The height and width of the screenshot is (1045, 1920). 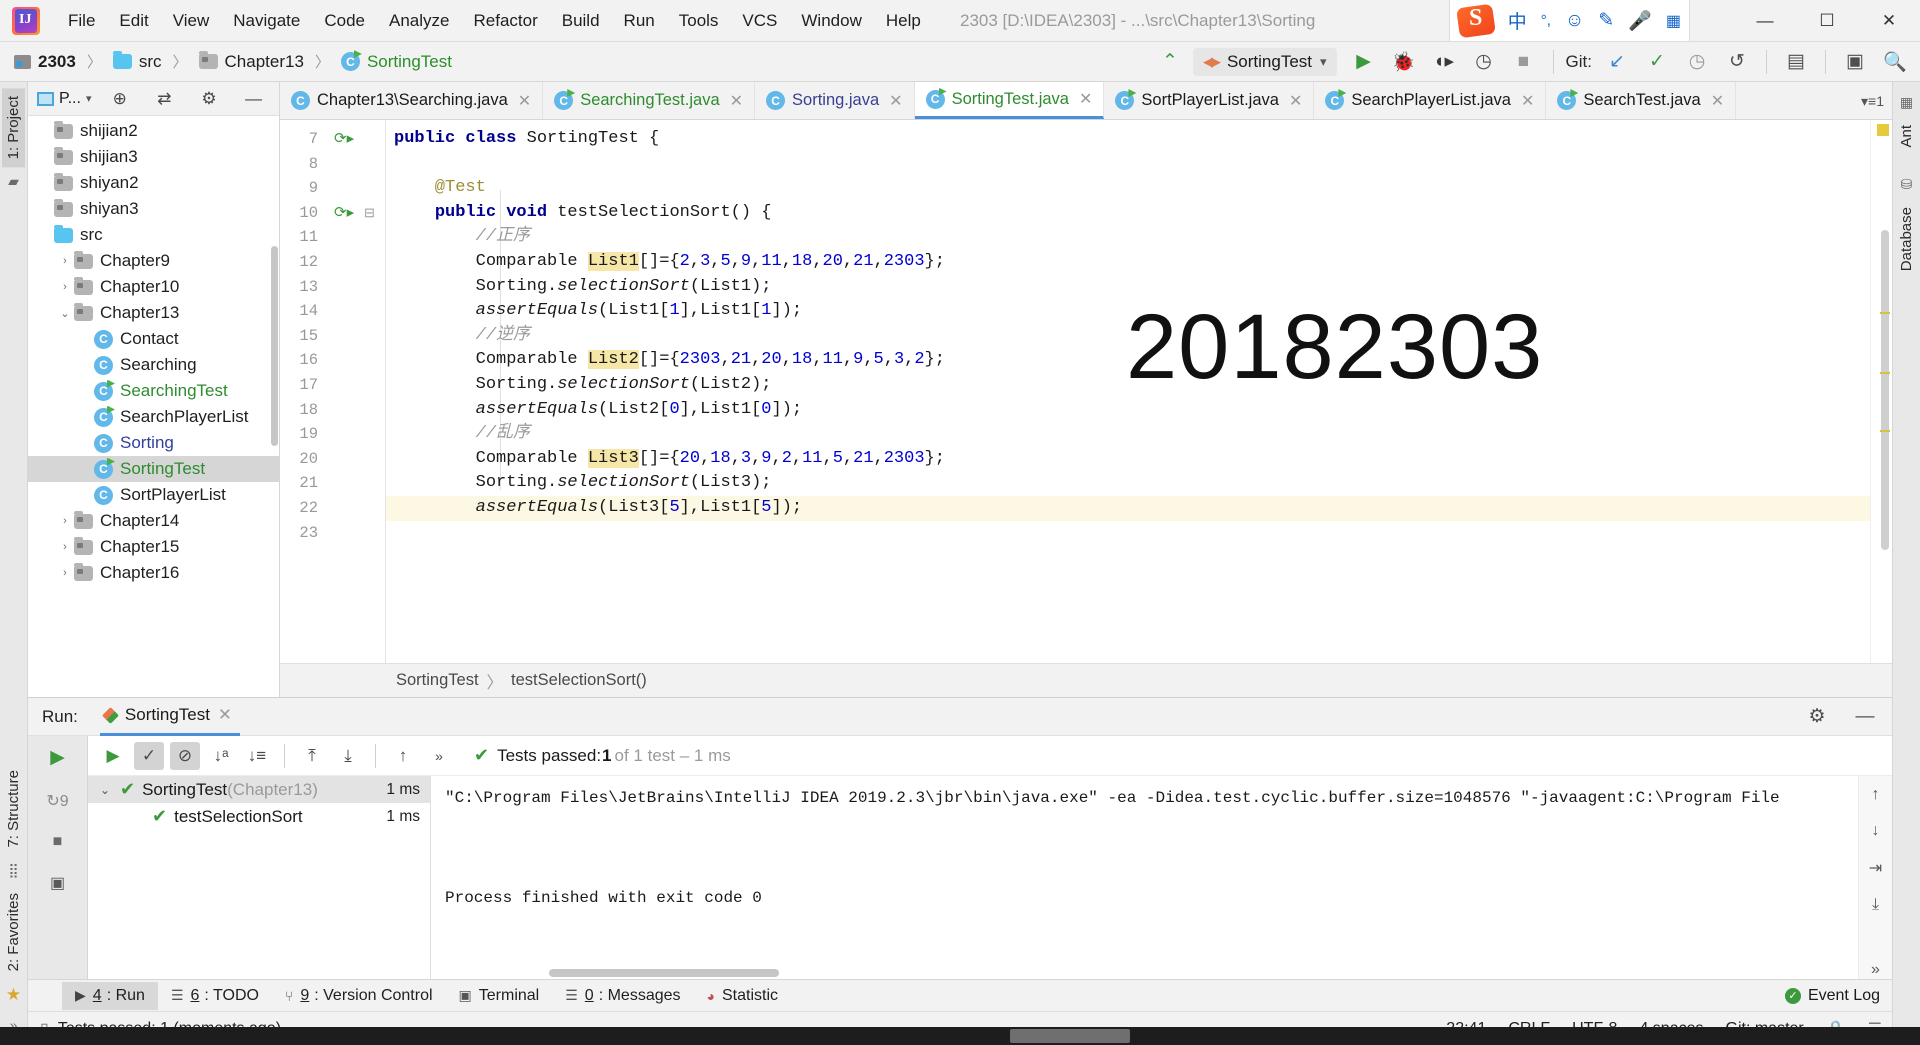 What do you see at coordinates (13, 809) in the screenshot?
I see `sidebar-item-structure: 7: Structure` at bounding box center [13, 809].